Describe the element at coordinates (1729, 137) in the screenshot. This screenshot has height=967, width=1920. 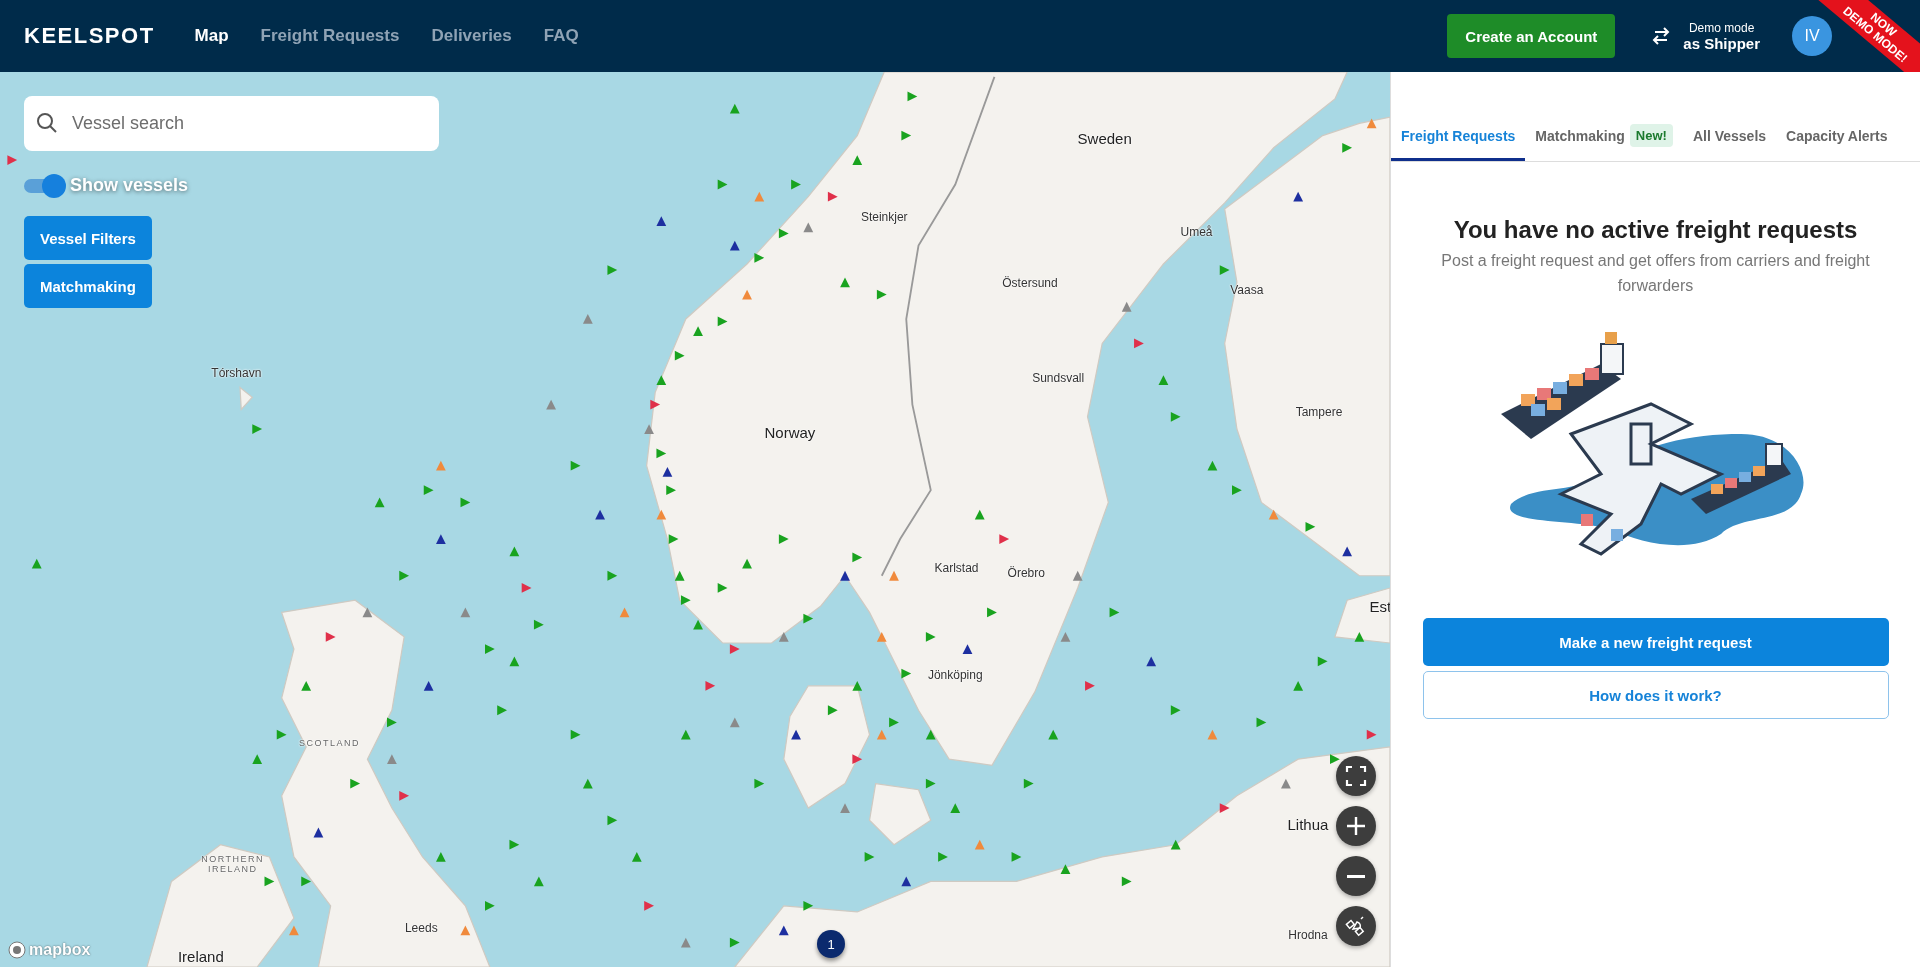
I see `panel-tab: All Vessels` at that location.